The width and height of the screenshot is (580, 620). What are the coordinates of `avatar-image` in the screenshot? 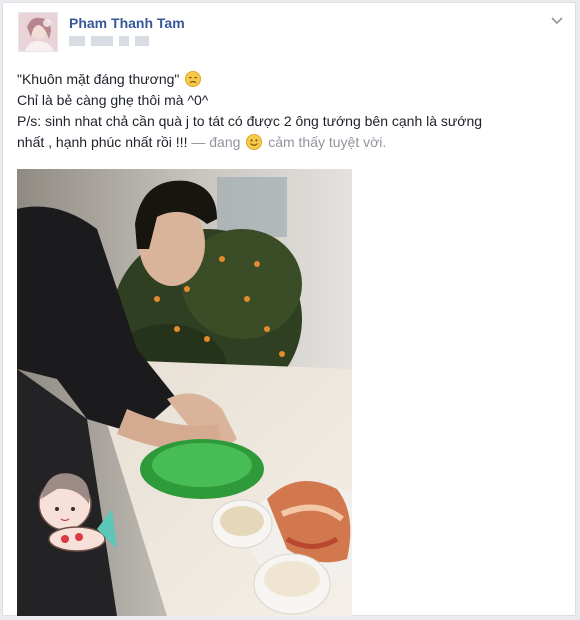 It's located at (38, 32).